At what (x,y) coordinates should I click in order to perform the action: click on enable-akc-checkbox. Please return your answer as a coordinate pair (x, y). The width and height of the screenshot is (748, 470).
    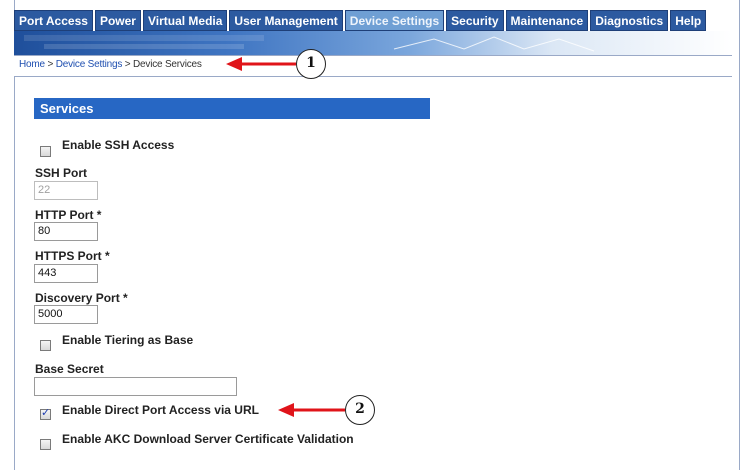
    Looking at the image, I should click on (45, 444).